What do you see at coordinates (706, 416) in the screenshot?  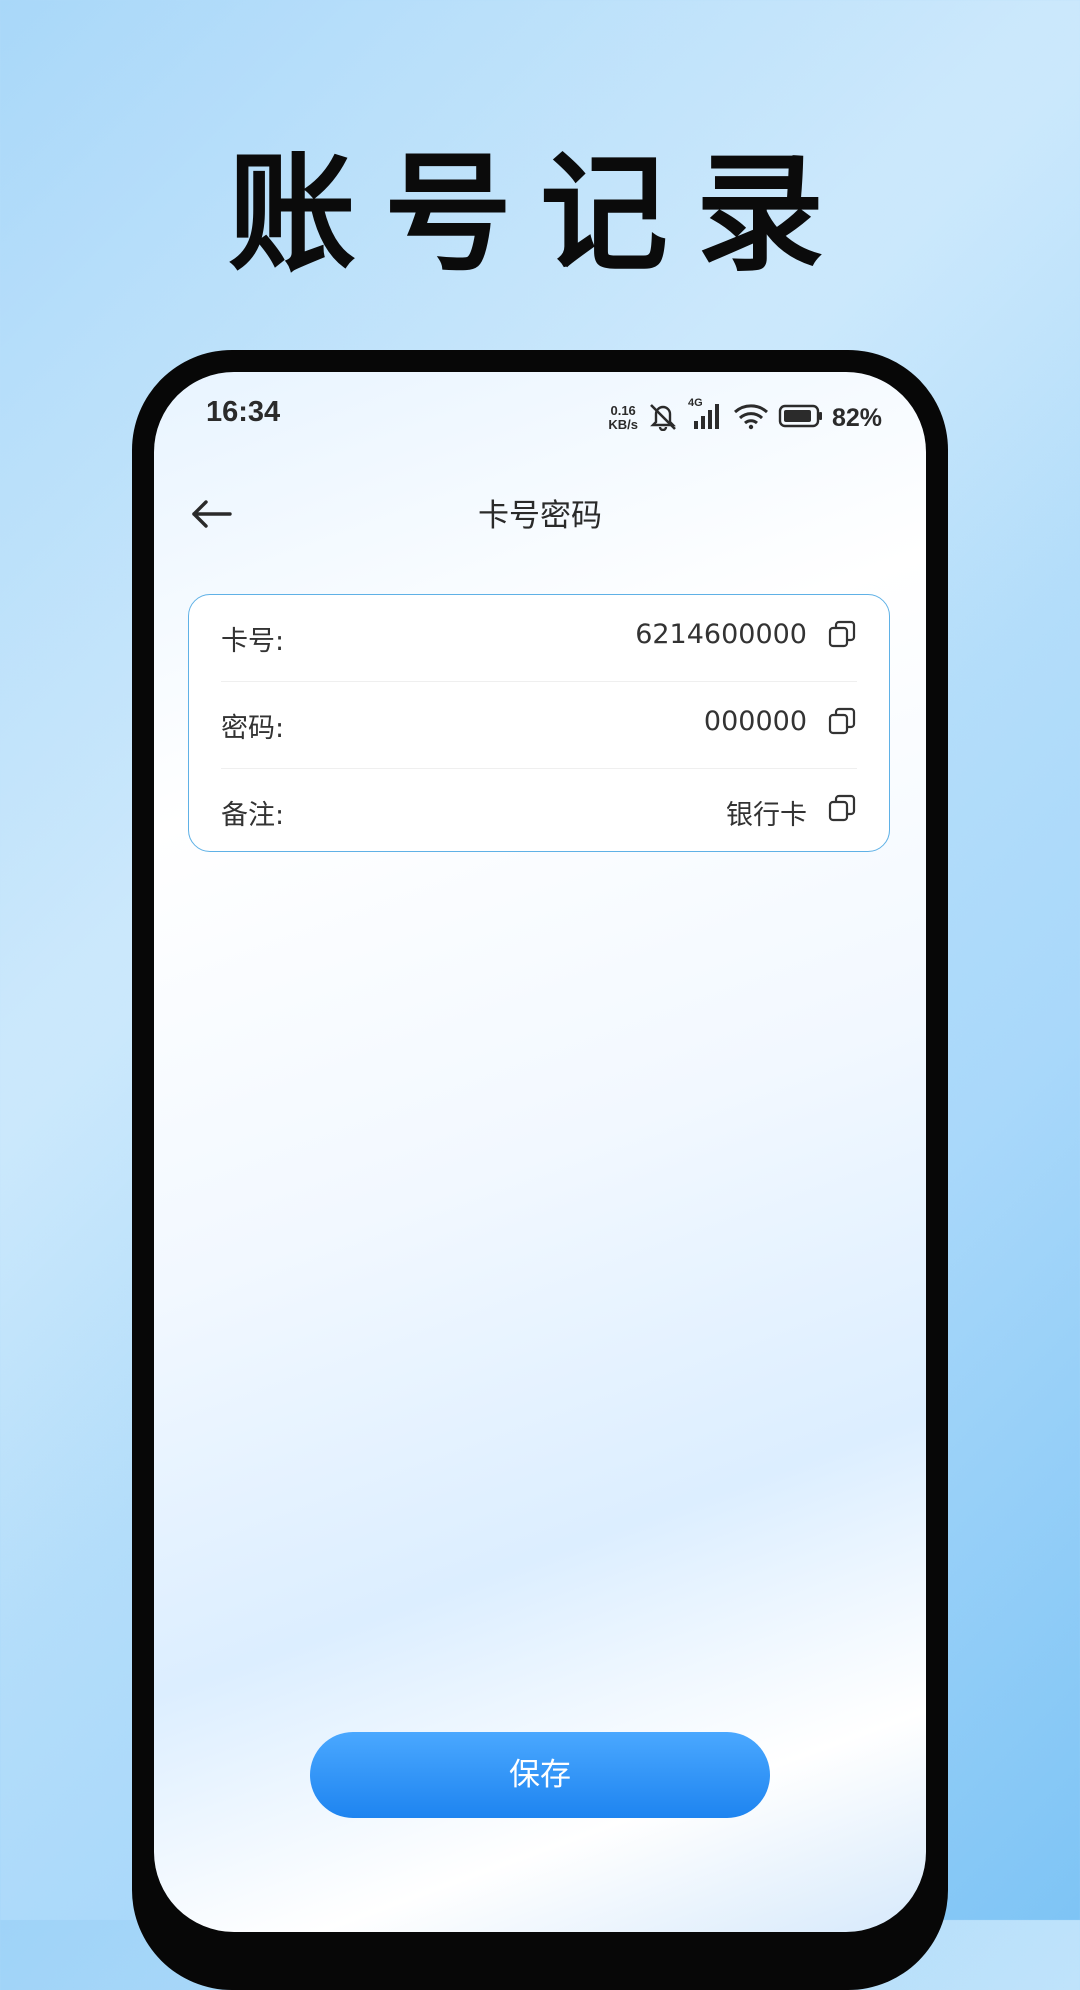 I see `cellular-signal-icon: 4G` at bounding box center [706, 416].